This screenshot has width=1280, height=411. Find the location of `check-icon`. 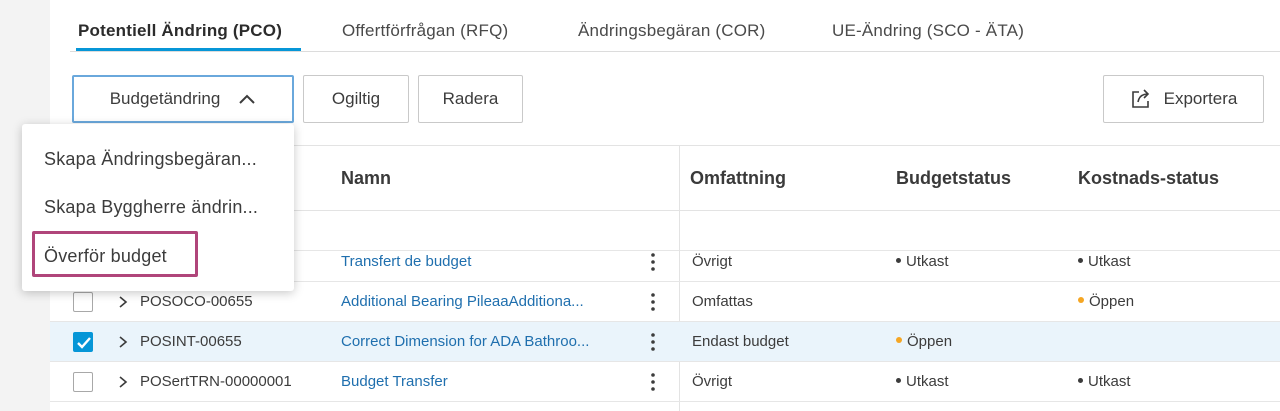

check-icon is located at coordinates (84, 343).